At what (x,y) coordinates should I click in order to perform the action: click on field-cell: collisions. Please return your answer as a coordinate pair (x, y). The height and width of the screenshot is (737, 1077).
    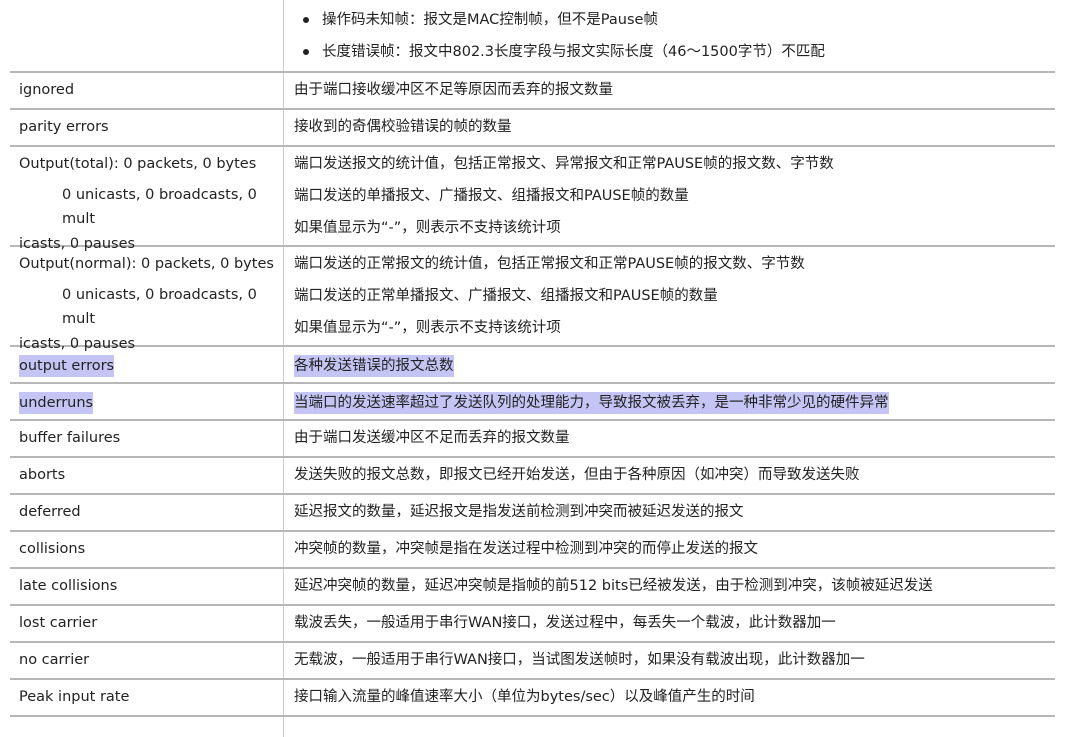
    Looking at the image, I should click on (146, 549).